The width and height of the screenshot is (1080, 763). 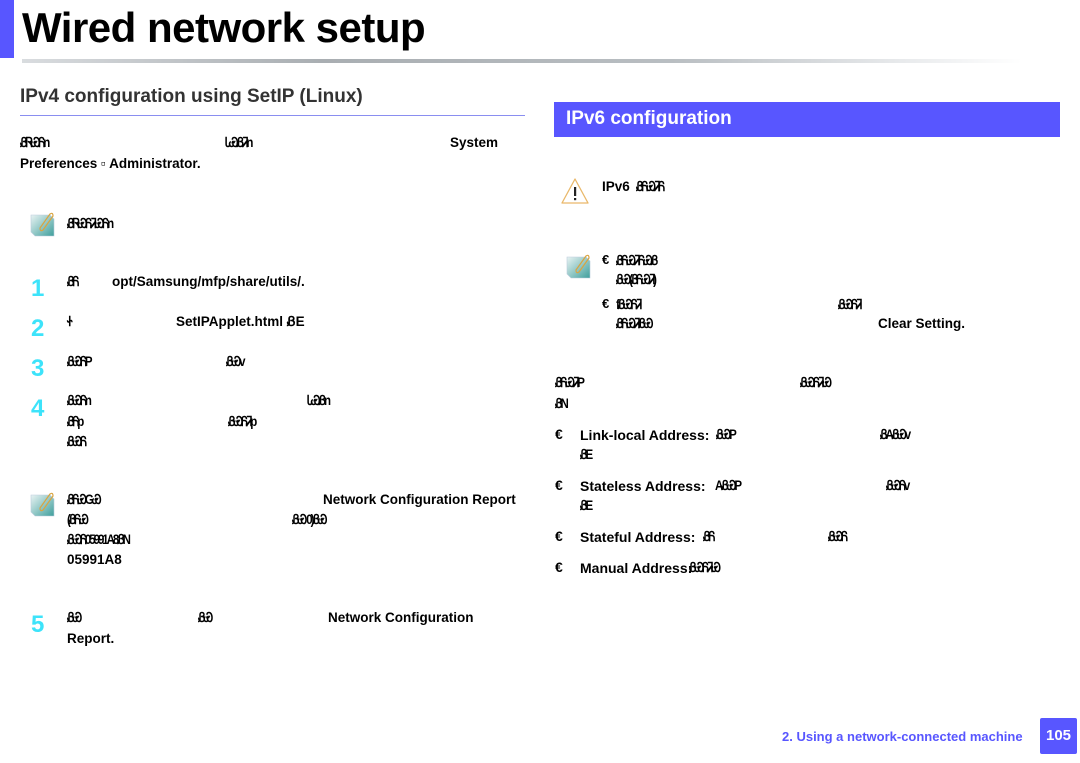 I want to click on title-accent-bar, so click(x=7, y=29).